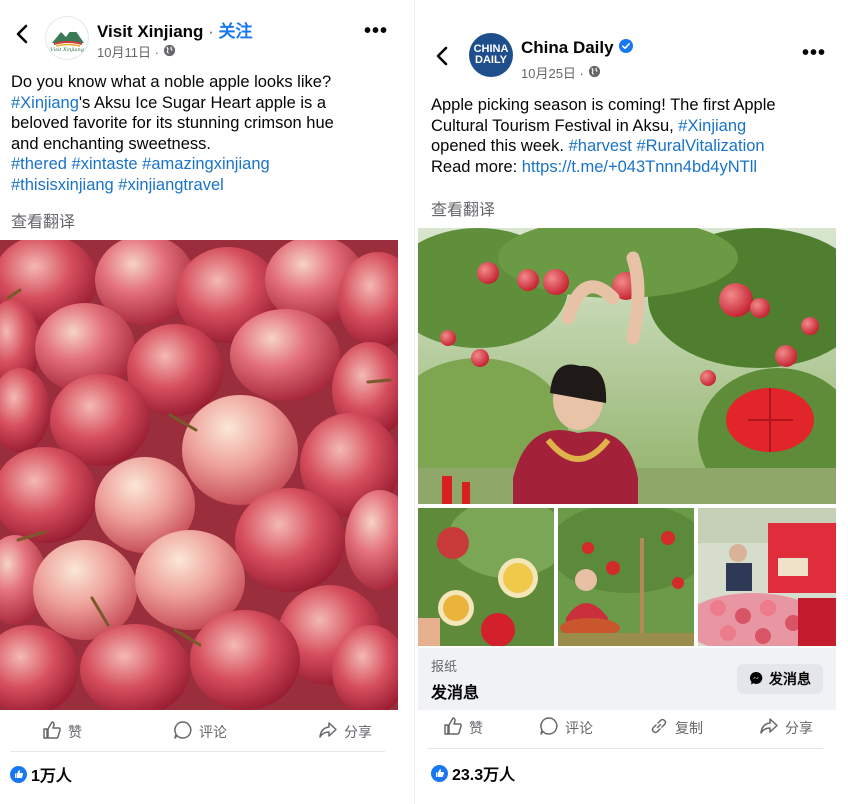 This screenshot has width=848, height=804. What do you see at coordinates (236, 31) in the screenshot?
I see `follow-button: 关注` at bounding box center [236, 31].